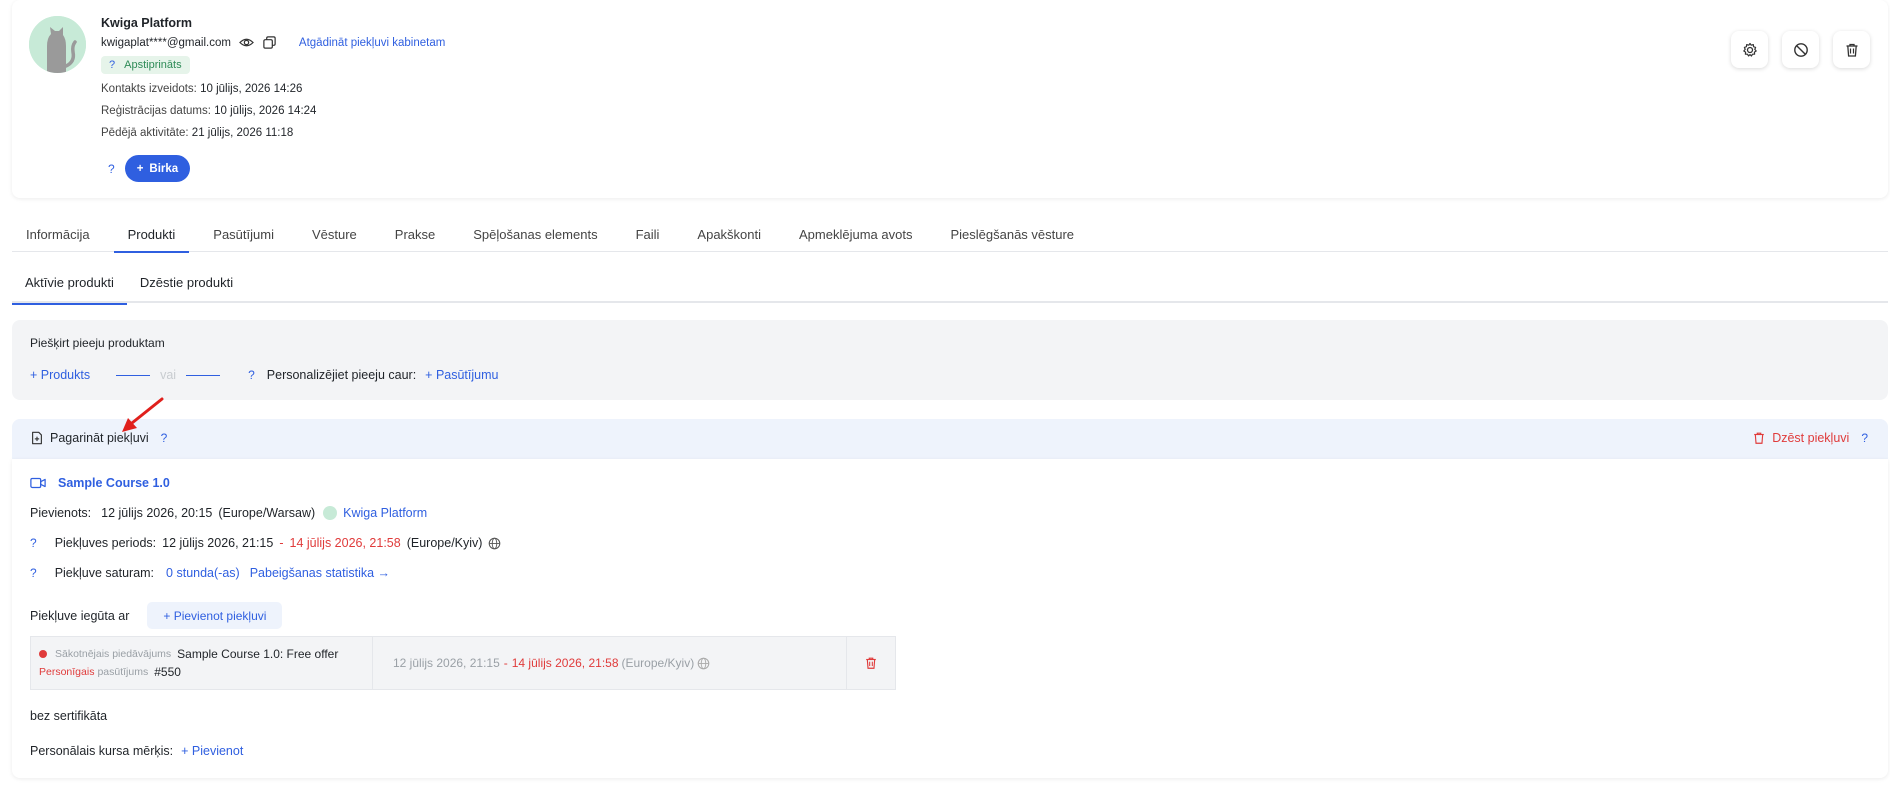 The height and width of the screenshot is (798, 1890). What do you see at coordinates (246, 42) in the screenshot?
I see `eye-icon` at bounding box center [246, 42].